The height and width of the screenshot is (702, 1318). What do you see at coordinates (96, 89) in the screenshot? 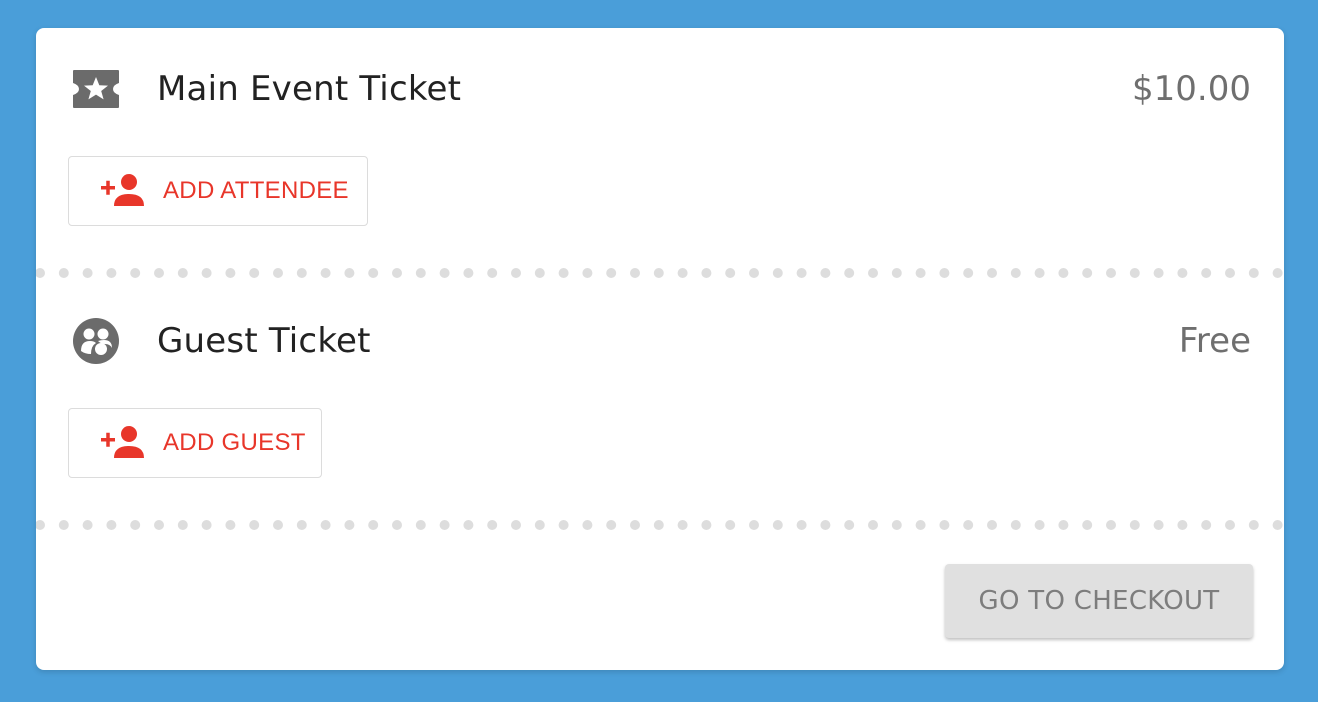
I see `ticket-star-icon` at bounding box center [96, 89].